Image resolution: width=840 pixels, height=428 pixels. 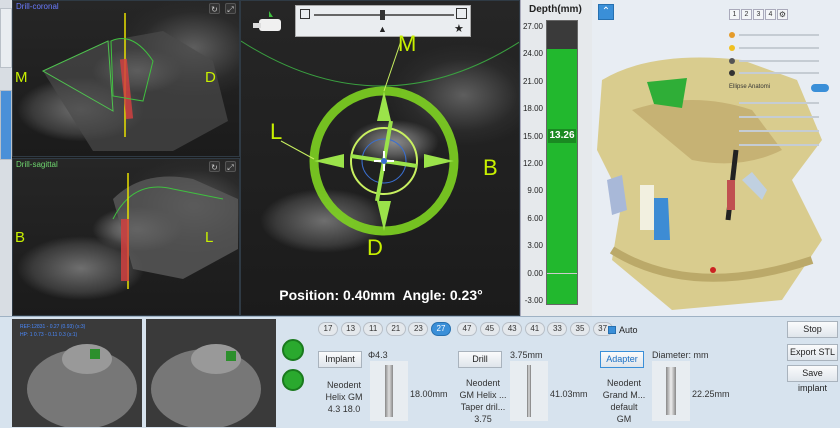 I want to click on favorite-star-icon: ★, so click(x=459, y=28).